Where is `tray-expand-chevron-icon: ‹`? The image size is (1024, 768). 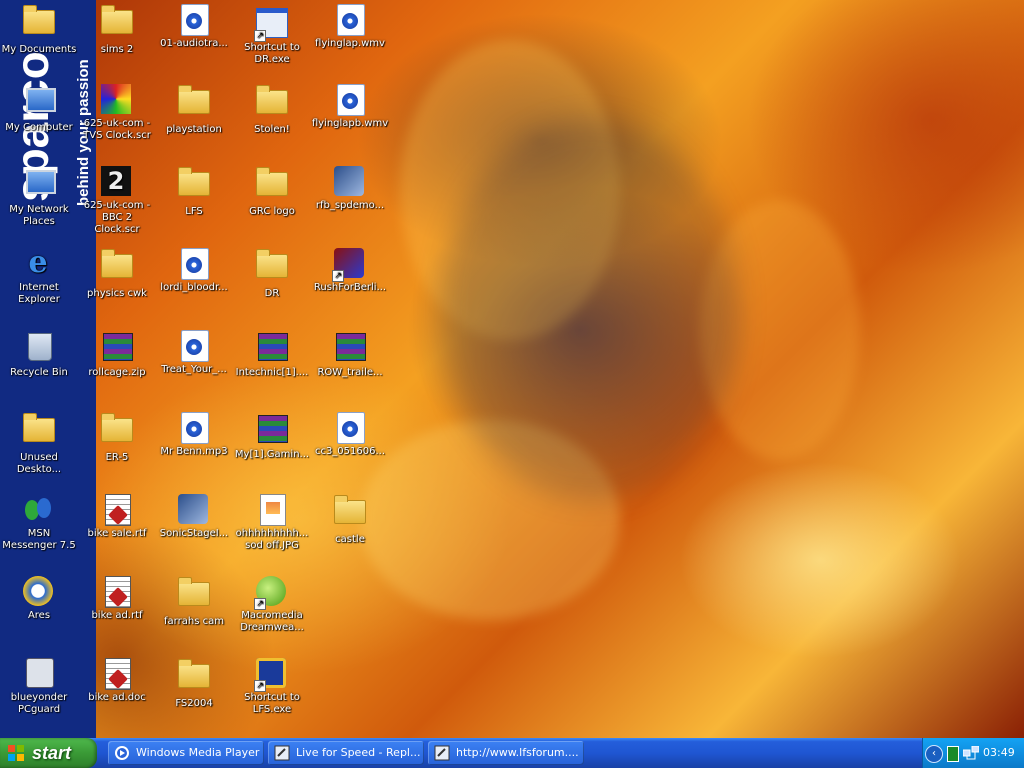
tray-expand-chevron-icon: ‹ is located at coordinates (934, 754).